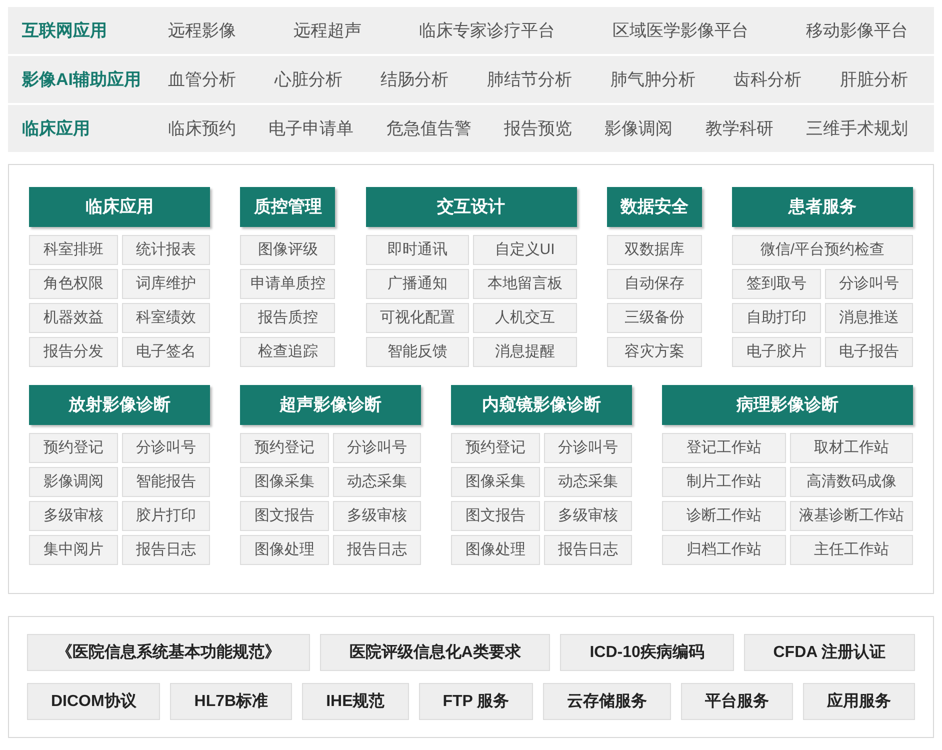 The image size is (942, 750). Describe the element at coordinates (859, 701) in the screenshot. I see `standard-tag: 应用服务` at that location.